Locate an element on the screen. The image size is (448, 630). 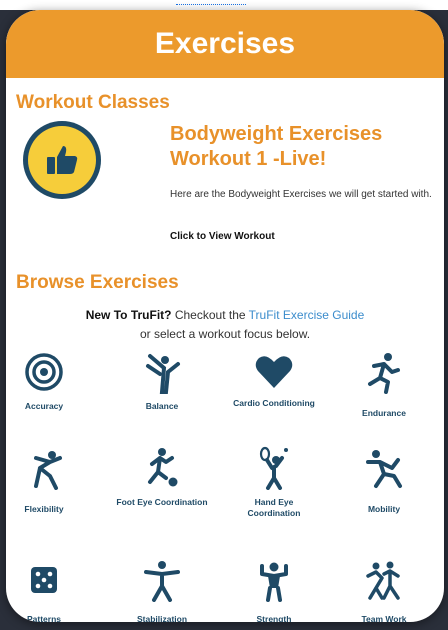
thumbs-up-icon is located at coordinates (62, 160).